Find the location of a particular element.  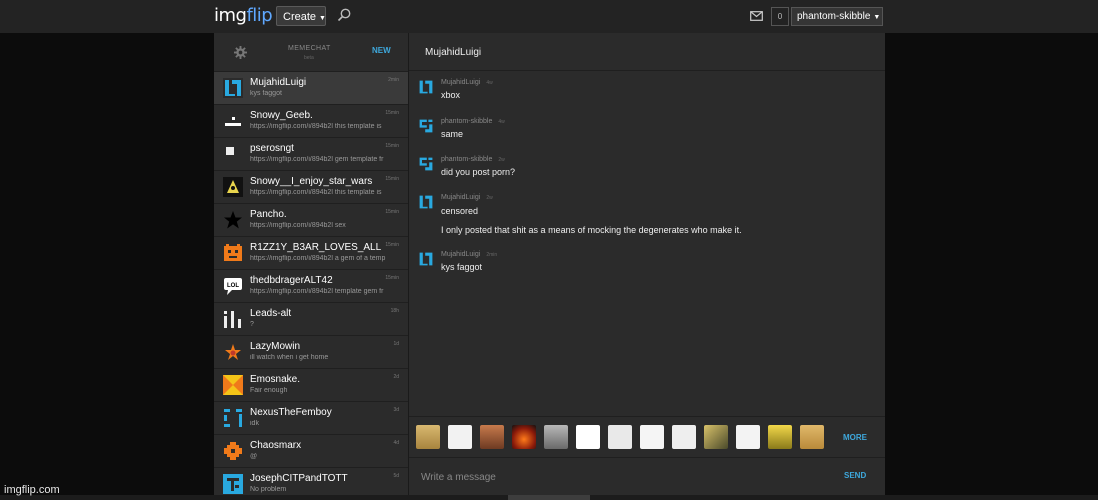

svg-text: LOL is located at coordinates (233, 286).